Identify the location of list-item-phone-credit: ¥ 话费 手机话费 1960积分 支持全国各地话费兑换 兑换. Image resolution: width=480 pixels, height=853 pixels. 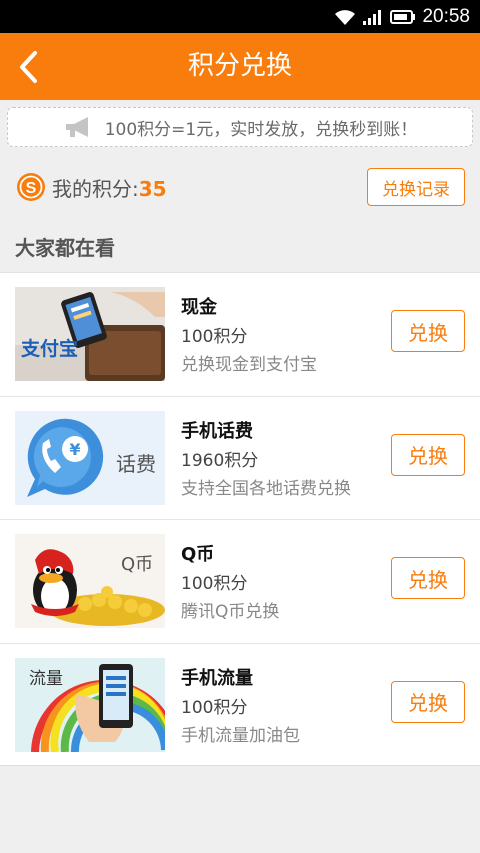
(240, 458).